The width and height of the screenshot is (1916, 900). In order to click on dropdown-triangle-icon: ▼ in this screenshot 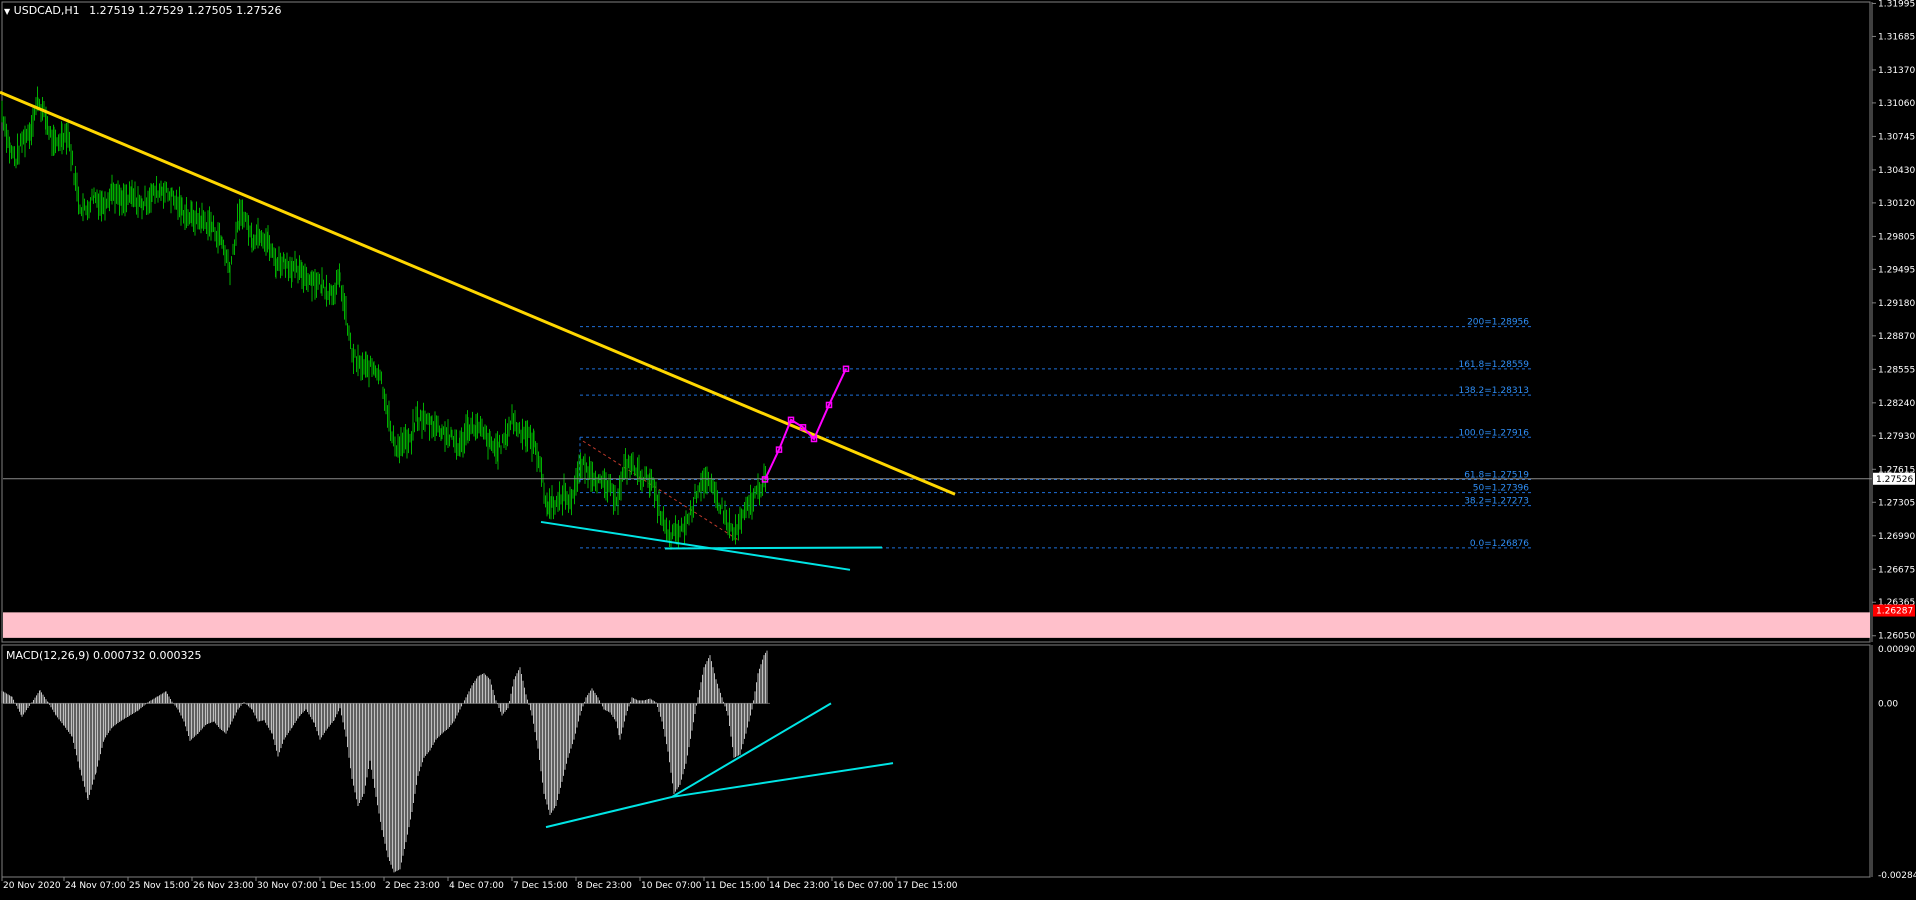, I will do `click(7, 11)`.